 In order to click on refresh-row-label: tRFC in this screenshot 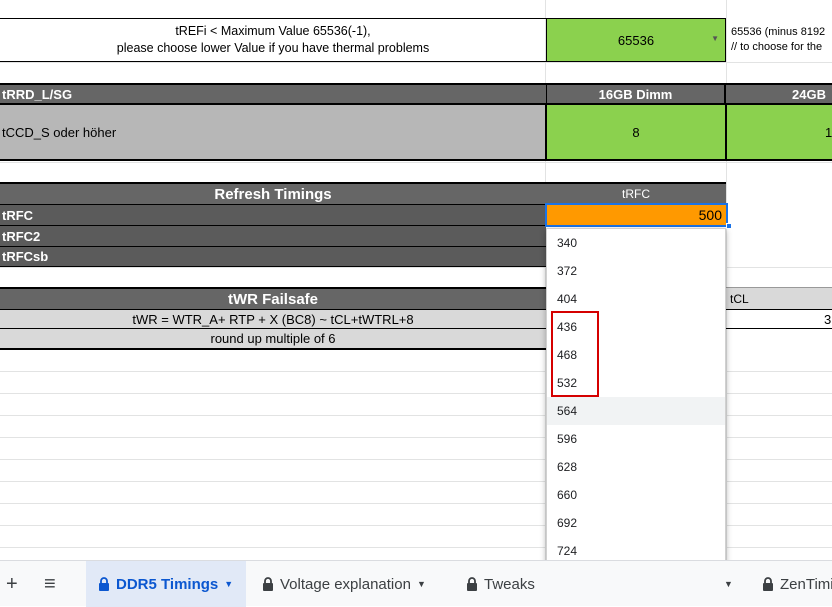, I will do `click(273, 214)`.